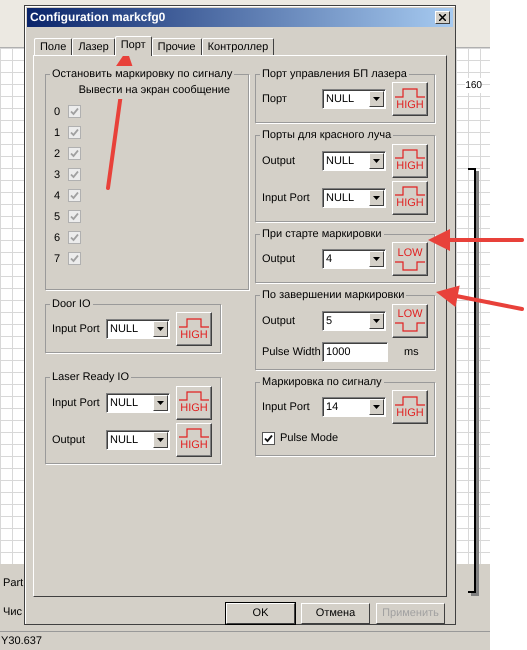 Image resolution: width=527 pixels, height=650 pixels. I want to click on dropdown: 4, so click(354, 259).